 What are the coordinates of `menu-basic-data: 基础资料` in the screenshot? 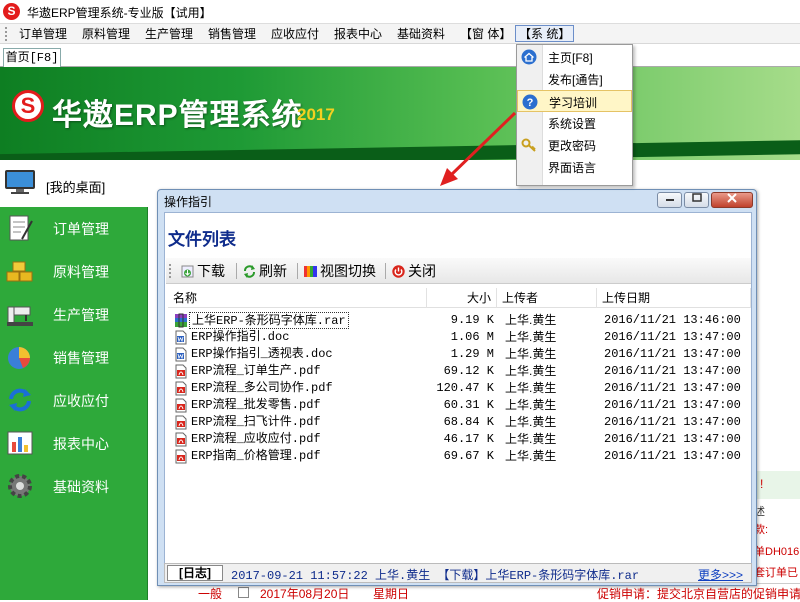 It's located at (421, 34).